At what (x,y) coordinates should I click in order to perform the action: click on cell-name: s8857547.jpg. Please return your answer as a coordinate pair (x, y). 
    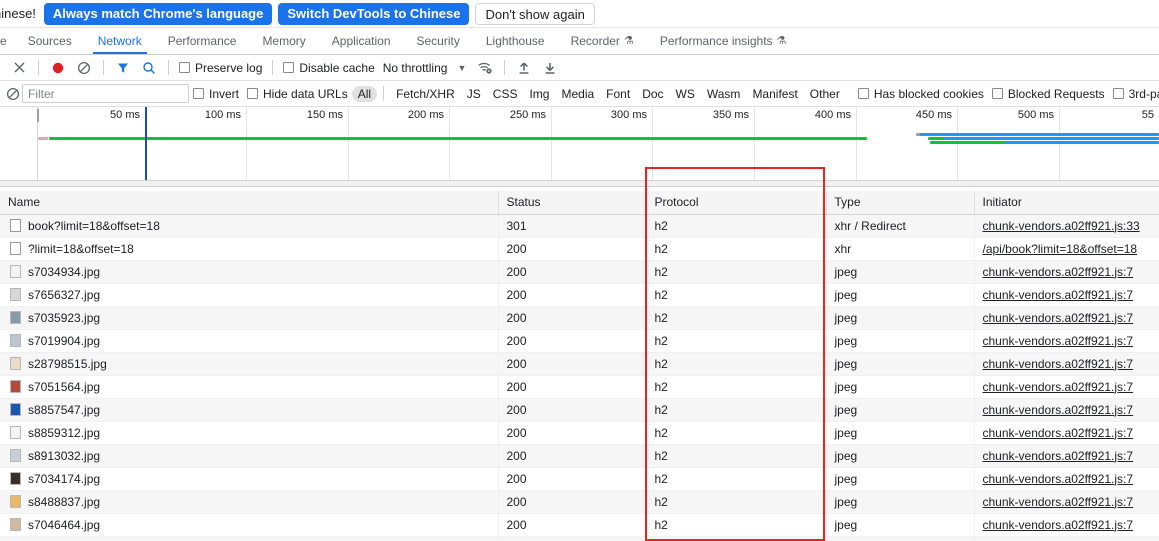
    Looking at the image, I should click on (249, 410).